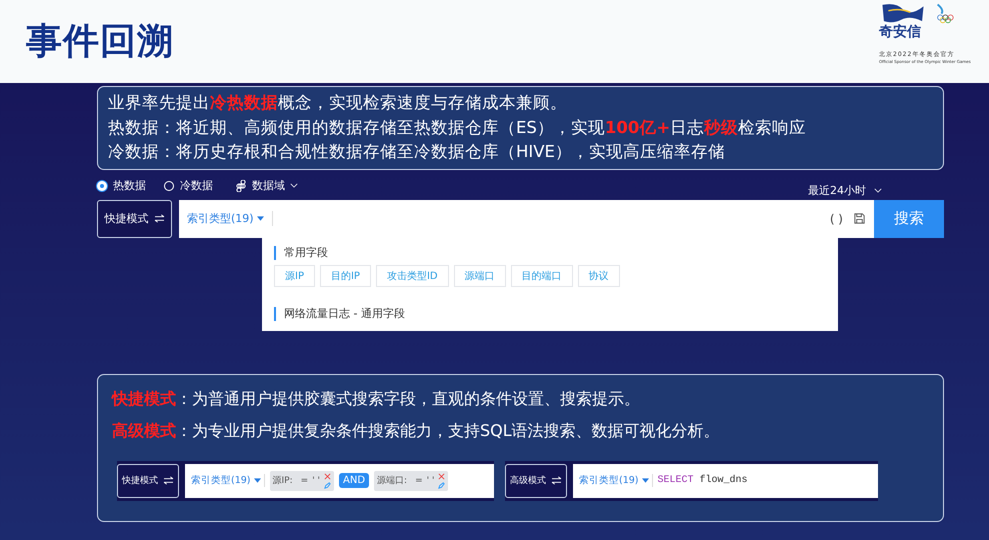 The width and height of the screenshot is (989, 540). I want to click on sql-query: SELECT flow_dns, so click(703, 480).